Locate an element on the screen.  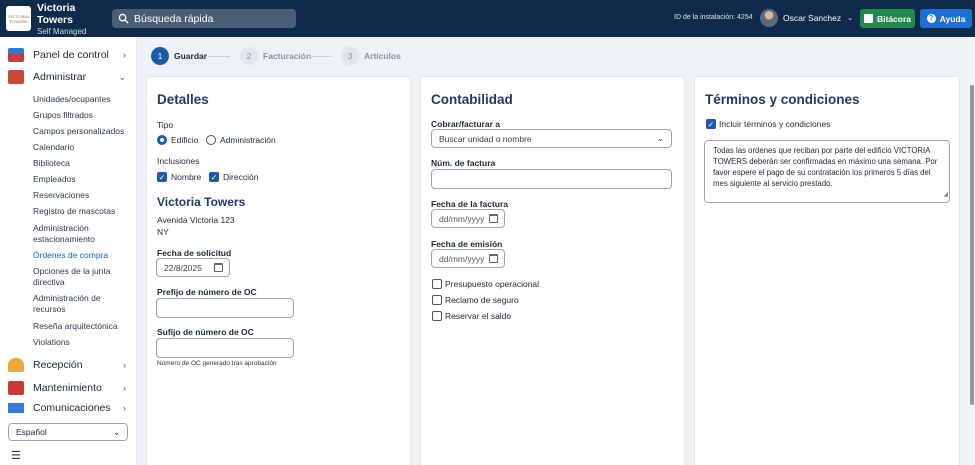
type-building-label: Edificio is located at coordinates (185, 140).